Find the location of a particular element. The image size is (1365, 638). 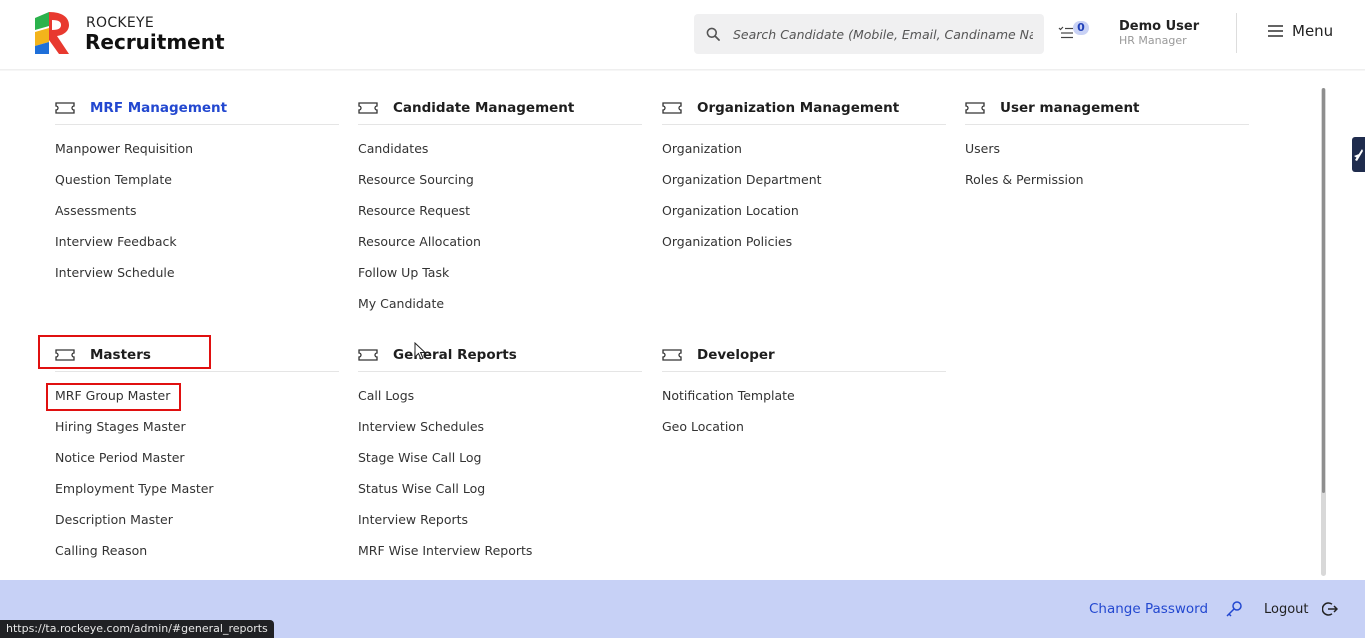

search-input is located at coordinates (883, 34).